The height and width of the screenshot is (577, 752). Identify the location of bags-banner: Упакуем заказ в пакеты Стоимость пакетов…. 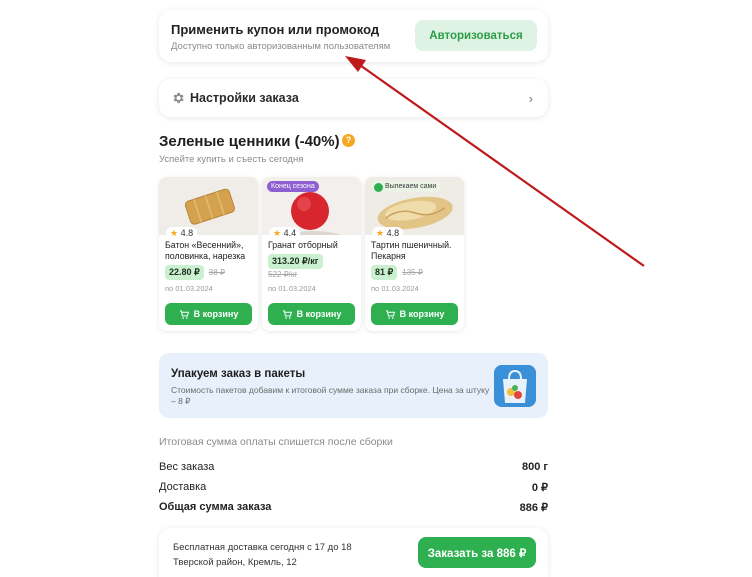
(353, 385).